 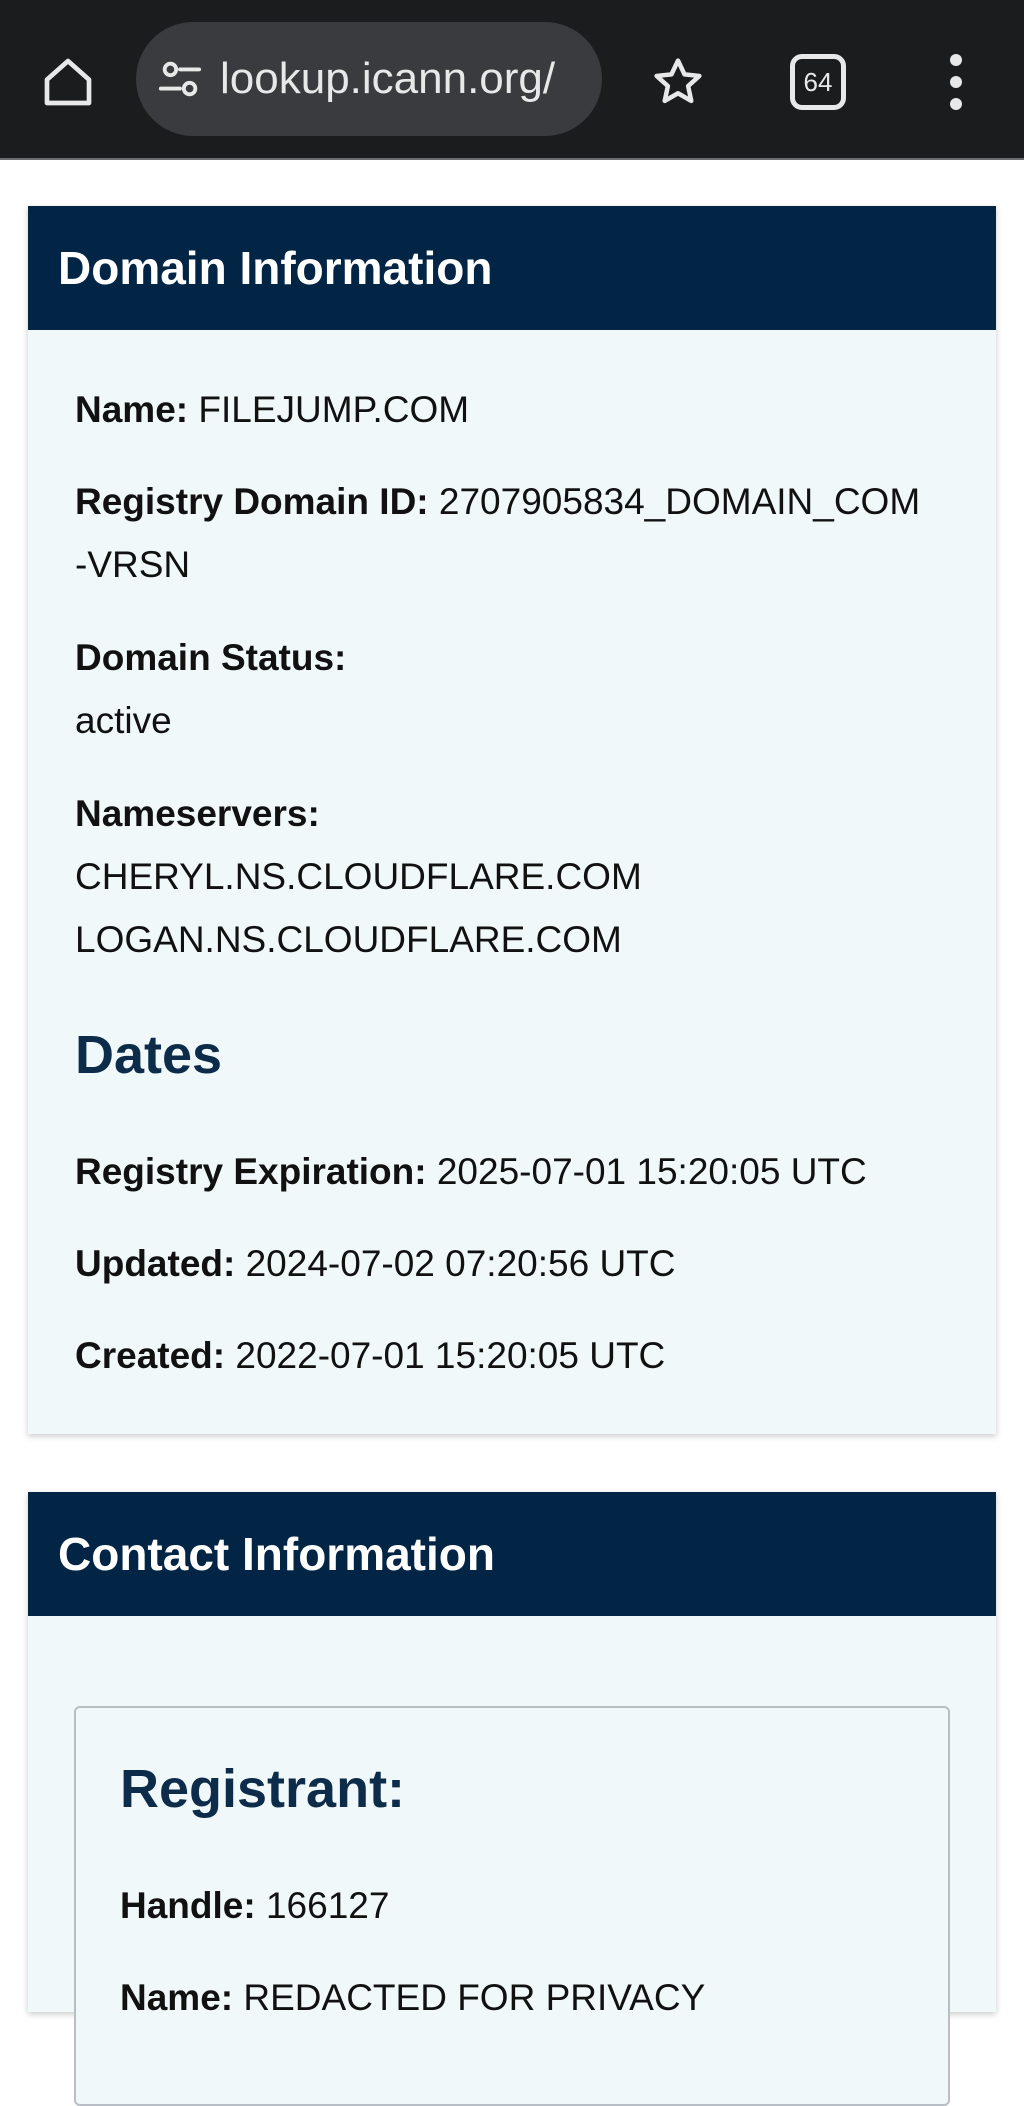 What do you see at coordinates (474, 1997) in the screenshot?
I see `registrant-name-value: REDACTED FOR PRIVACY` at bounding box center [474, 1997].